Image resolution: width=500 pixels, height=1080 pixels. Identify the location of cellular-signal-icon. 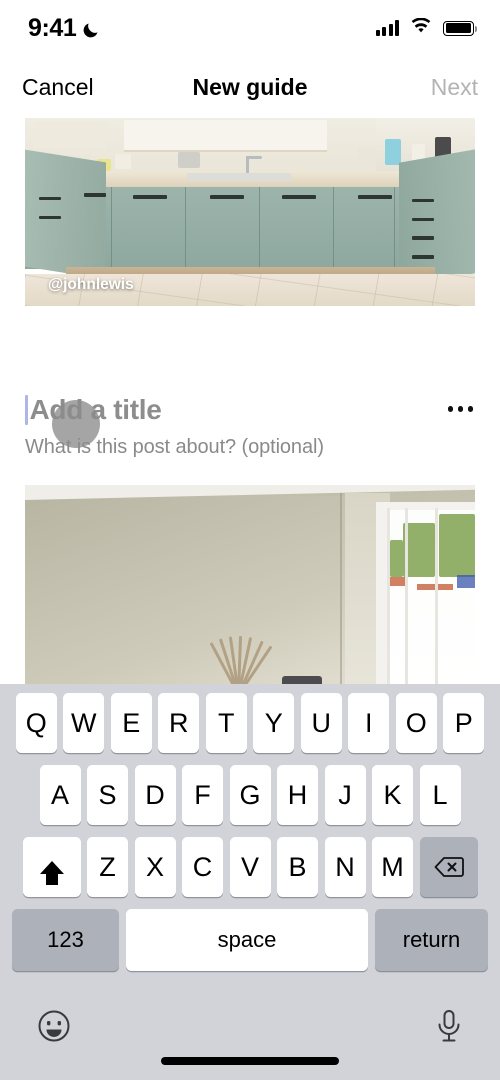
(387, 28).